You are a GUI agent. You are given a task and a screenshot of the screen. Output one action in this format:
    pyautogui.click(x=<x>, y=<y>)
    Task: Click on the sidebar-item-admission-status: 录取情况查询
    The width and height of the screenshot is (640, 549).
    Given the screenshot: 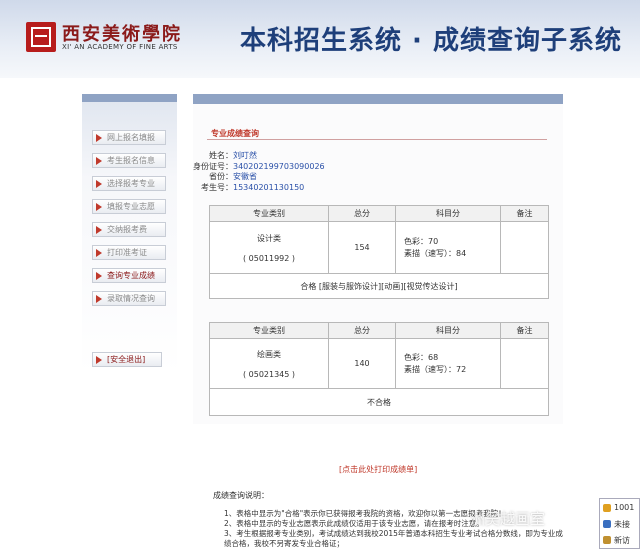 What is the action you would take?
    pyautogui.click(x=129, y=298)
    